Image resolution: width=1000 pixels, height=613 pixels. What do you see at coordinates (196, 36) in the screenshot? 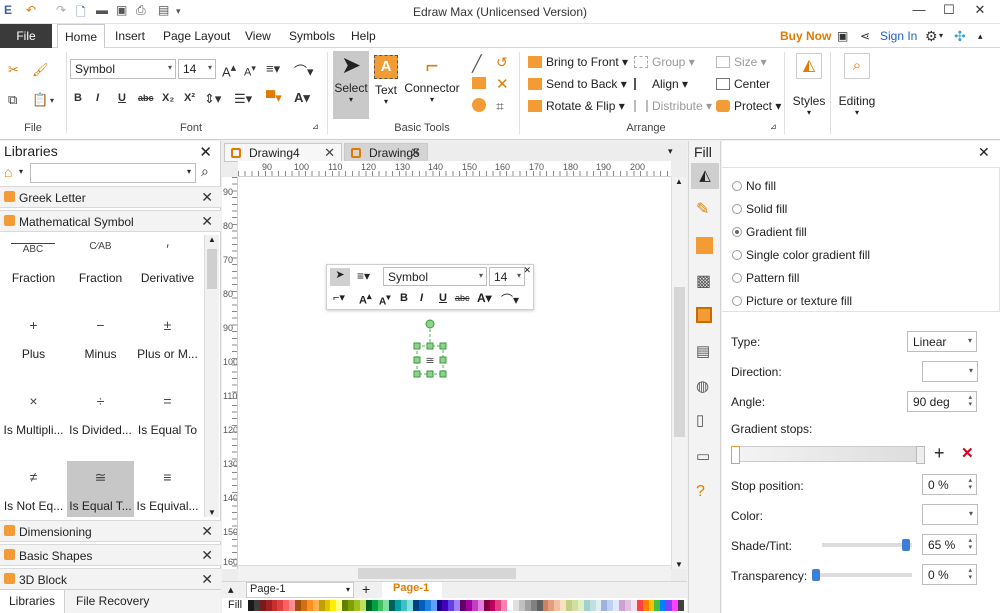
I see `tab-page-layout: Page Layout` at bounding box center [196, 36].